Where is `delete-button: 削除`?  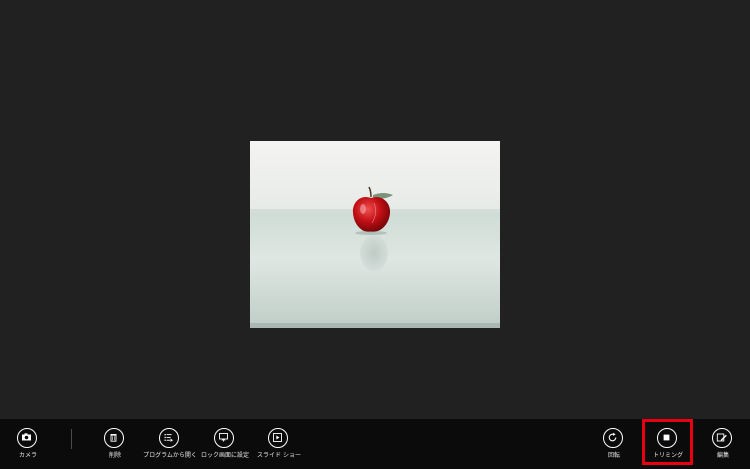
delete-button: 削除 is located at coordinates (115, 444).